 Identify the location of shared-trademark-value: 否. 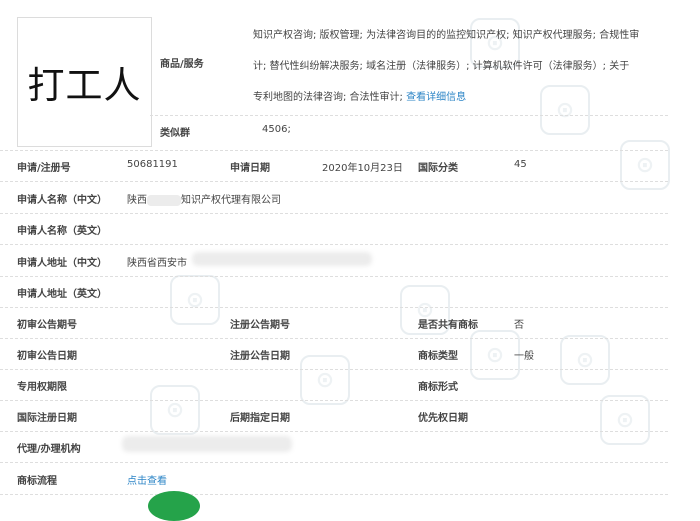
(519, 325).